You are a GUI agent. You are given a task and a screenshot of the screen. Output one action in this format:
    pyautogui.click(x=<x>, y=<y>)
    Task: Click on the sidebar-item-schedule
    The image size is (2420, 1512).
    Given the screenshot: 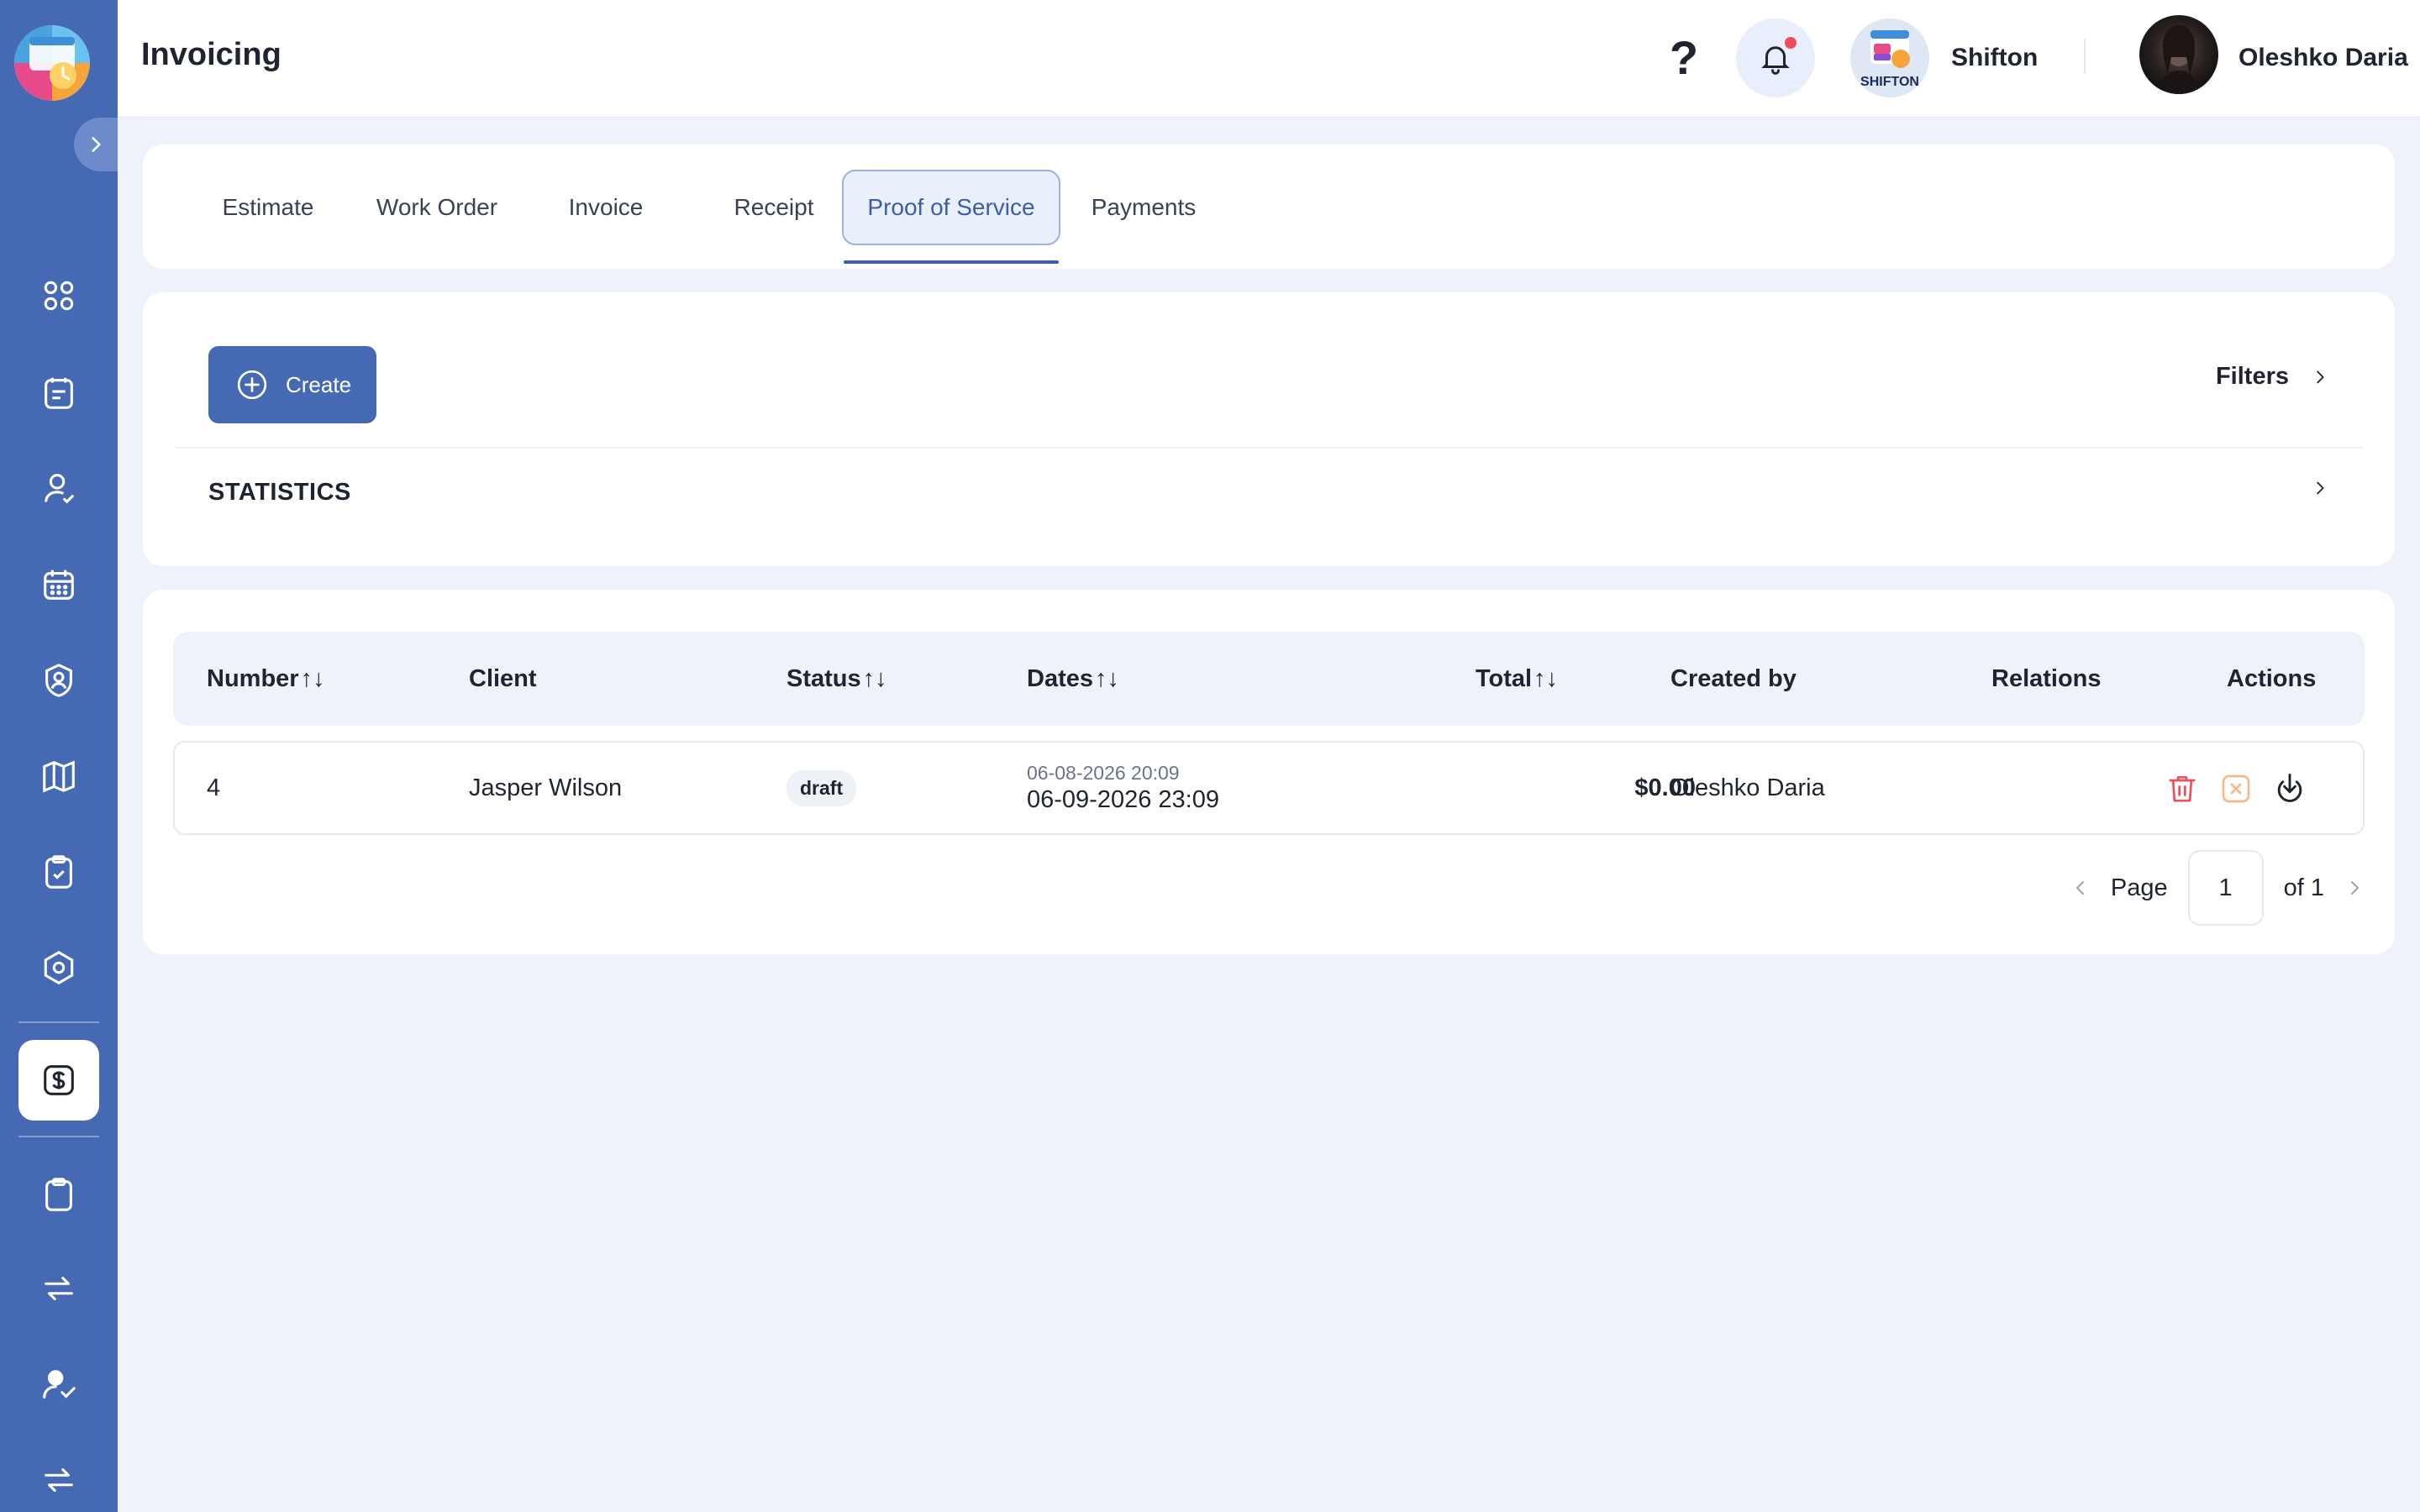 What is the action you would take?
    pyautogui.click(x=58, y=584)
    